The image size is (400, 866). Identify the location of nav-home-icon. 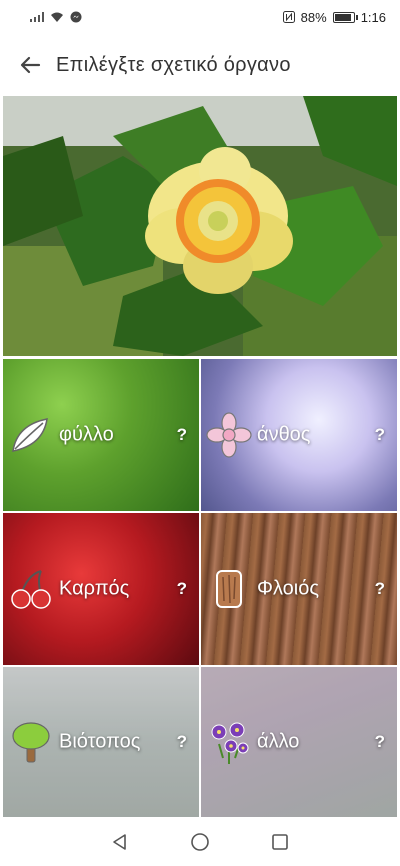
(200, 842).